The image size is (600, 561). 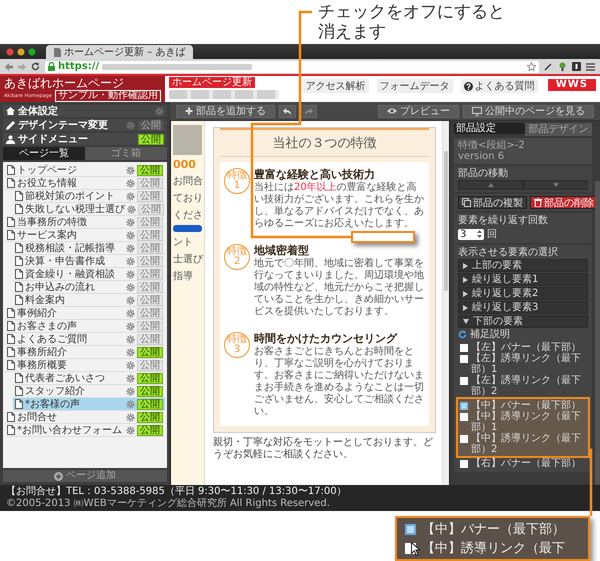 What do you see at coordinates (531, 66) in the screenshot?
I see `star-icon` at bounding box center [531, 66].